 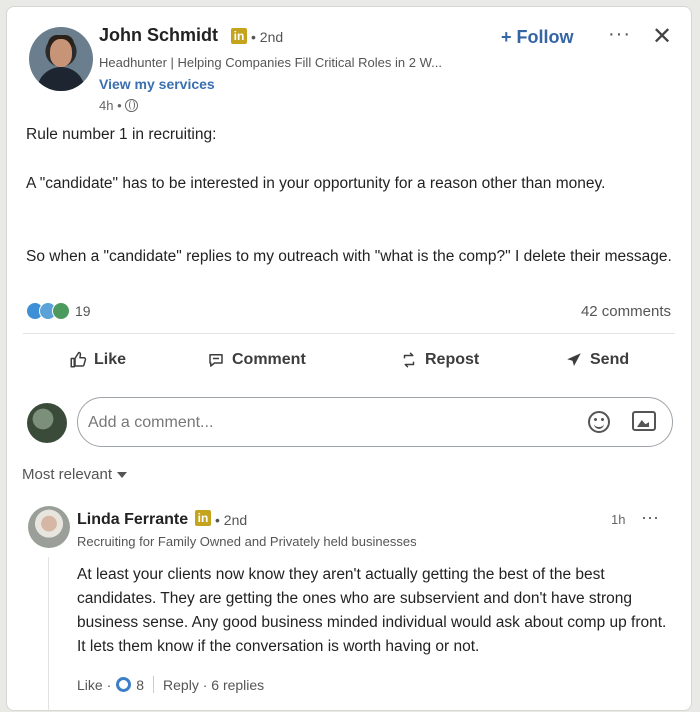 What do you see at coordinates (213, 685) in the screenshot?
I see `comment-reply-button: Reply · 6 replies` at bounding box center [213, 685].